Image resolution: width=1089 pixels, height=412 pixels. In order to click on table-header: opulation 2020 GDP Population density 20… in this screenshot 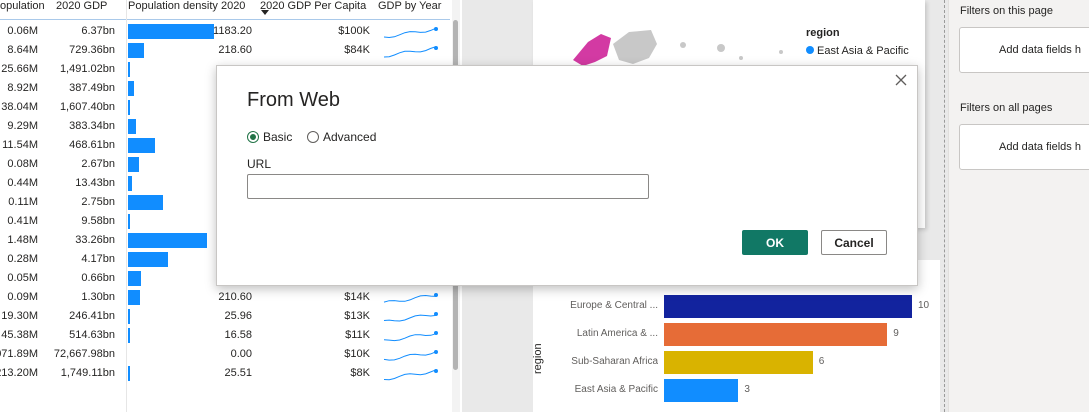, I will do `click(225, 10)`.